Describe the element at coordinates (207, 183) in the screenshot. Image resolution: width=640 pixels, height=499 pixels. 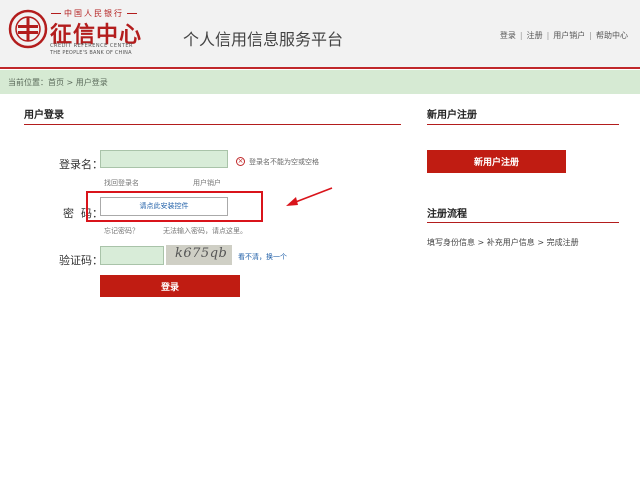
I see `cancel-account-link: 用户销户` at that location.